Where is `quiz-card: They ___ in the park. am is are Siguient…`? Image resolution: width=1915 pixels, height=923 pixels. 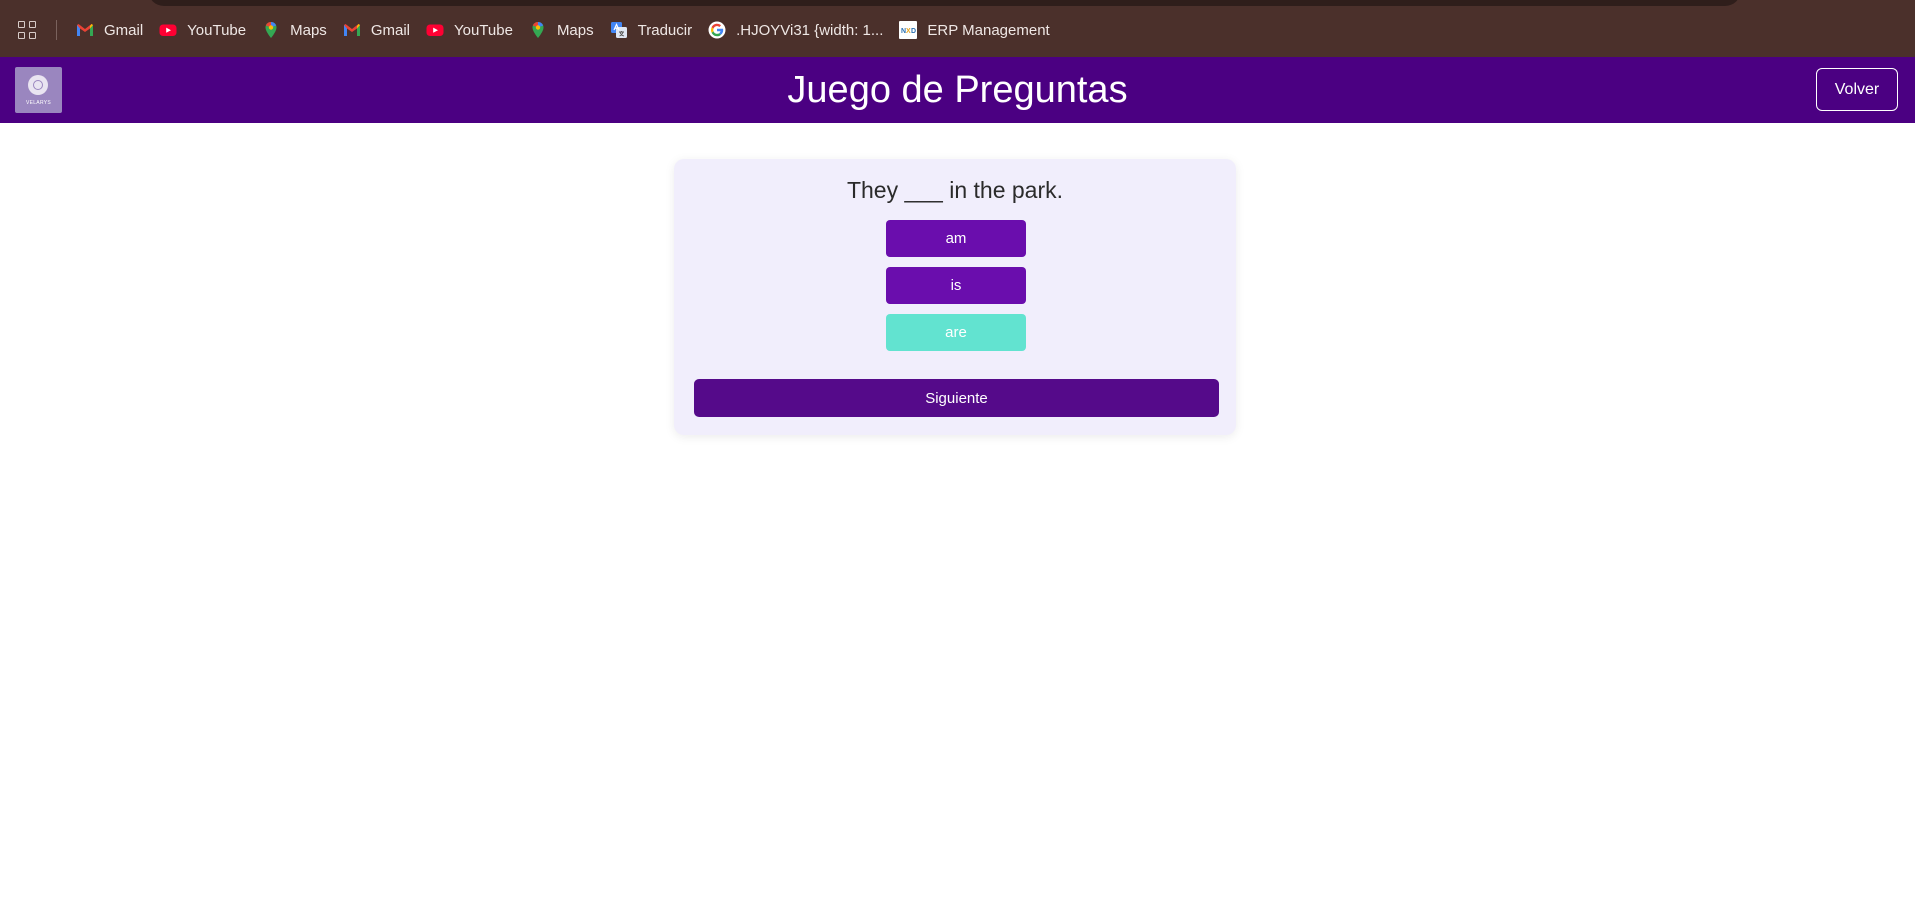
quiz-card: They ___ in the park. am is are Siguient… is located at coordinates (955, 297).